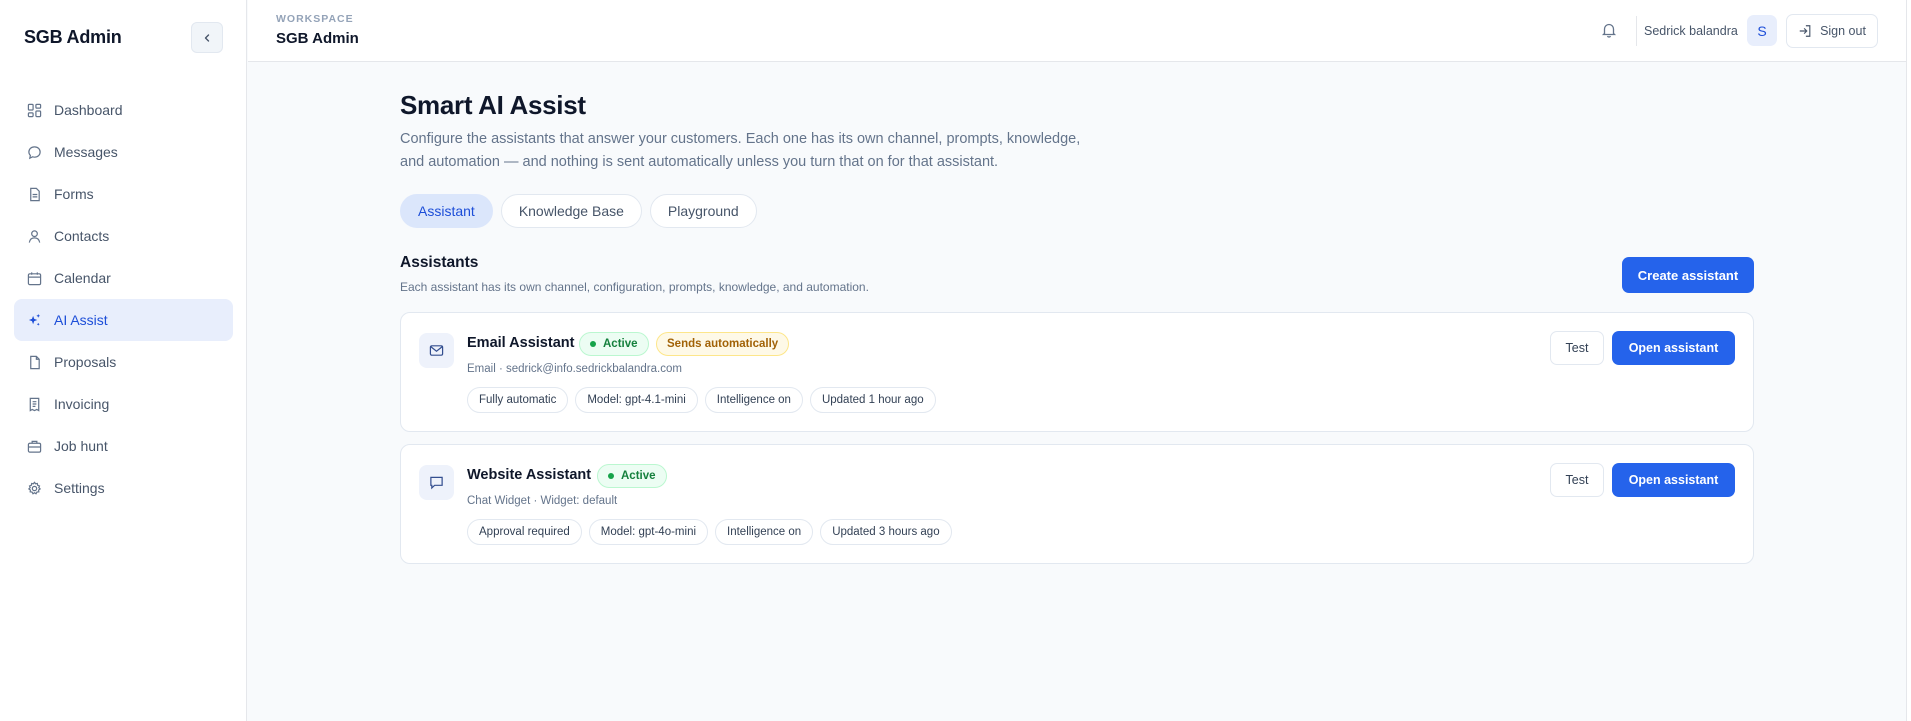 This screenshot has height=721, width=1911. What do you see at coordinates (872, 400) in the screenshot?
I see `chip-updated: Updated 1 hour ago` at bounding box center [872, 400].